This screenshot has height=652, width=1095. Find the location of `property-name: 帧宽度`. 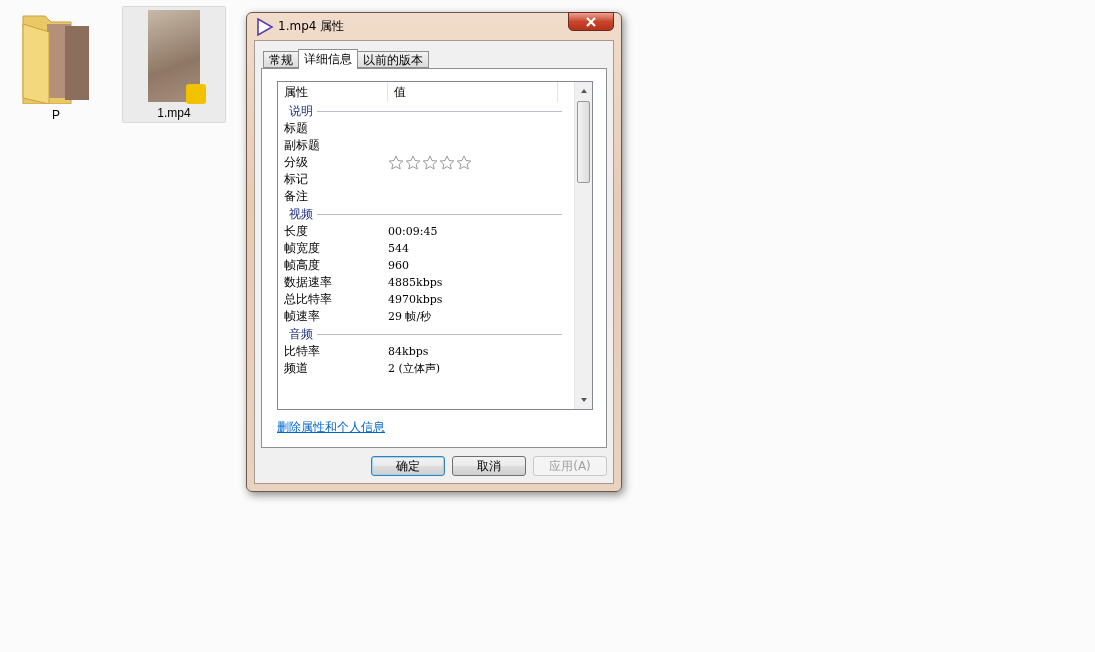

property-name: 帧宽度 is located at coordinates (302, 248).